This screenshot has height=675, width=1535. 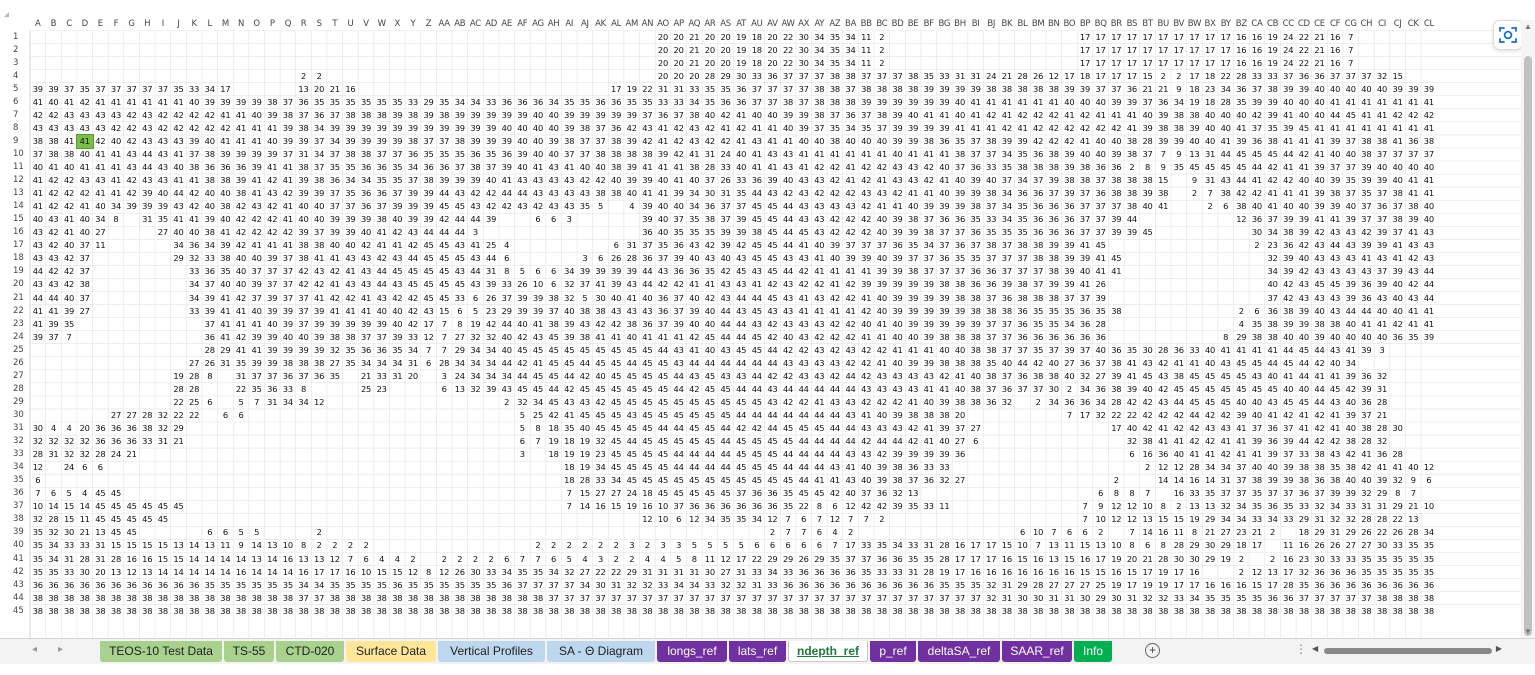 What do you see at coordinates (85, 24) in the screenshot?
I see `column-header: D` at bounding box center [85, 24].